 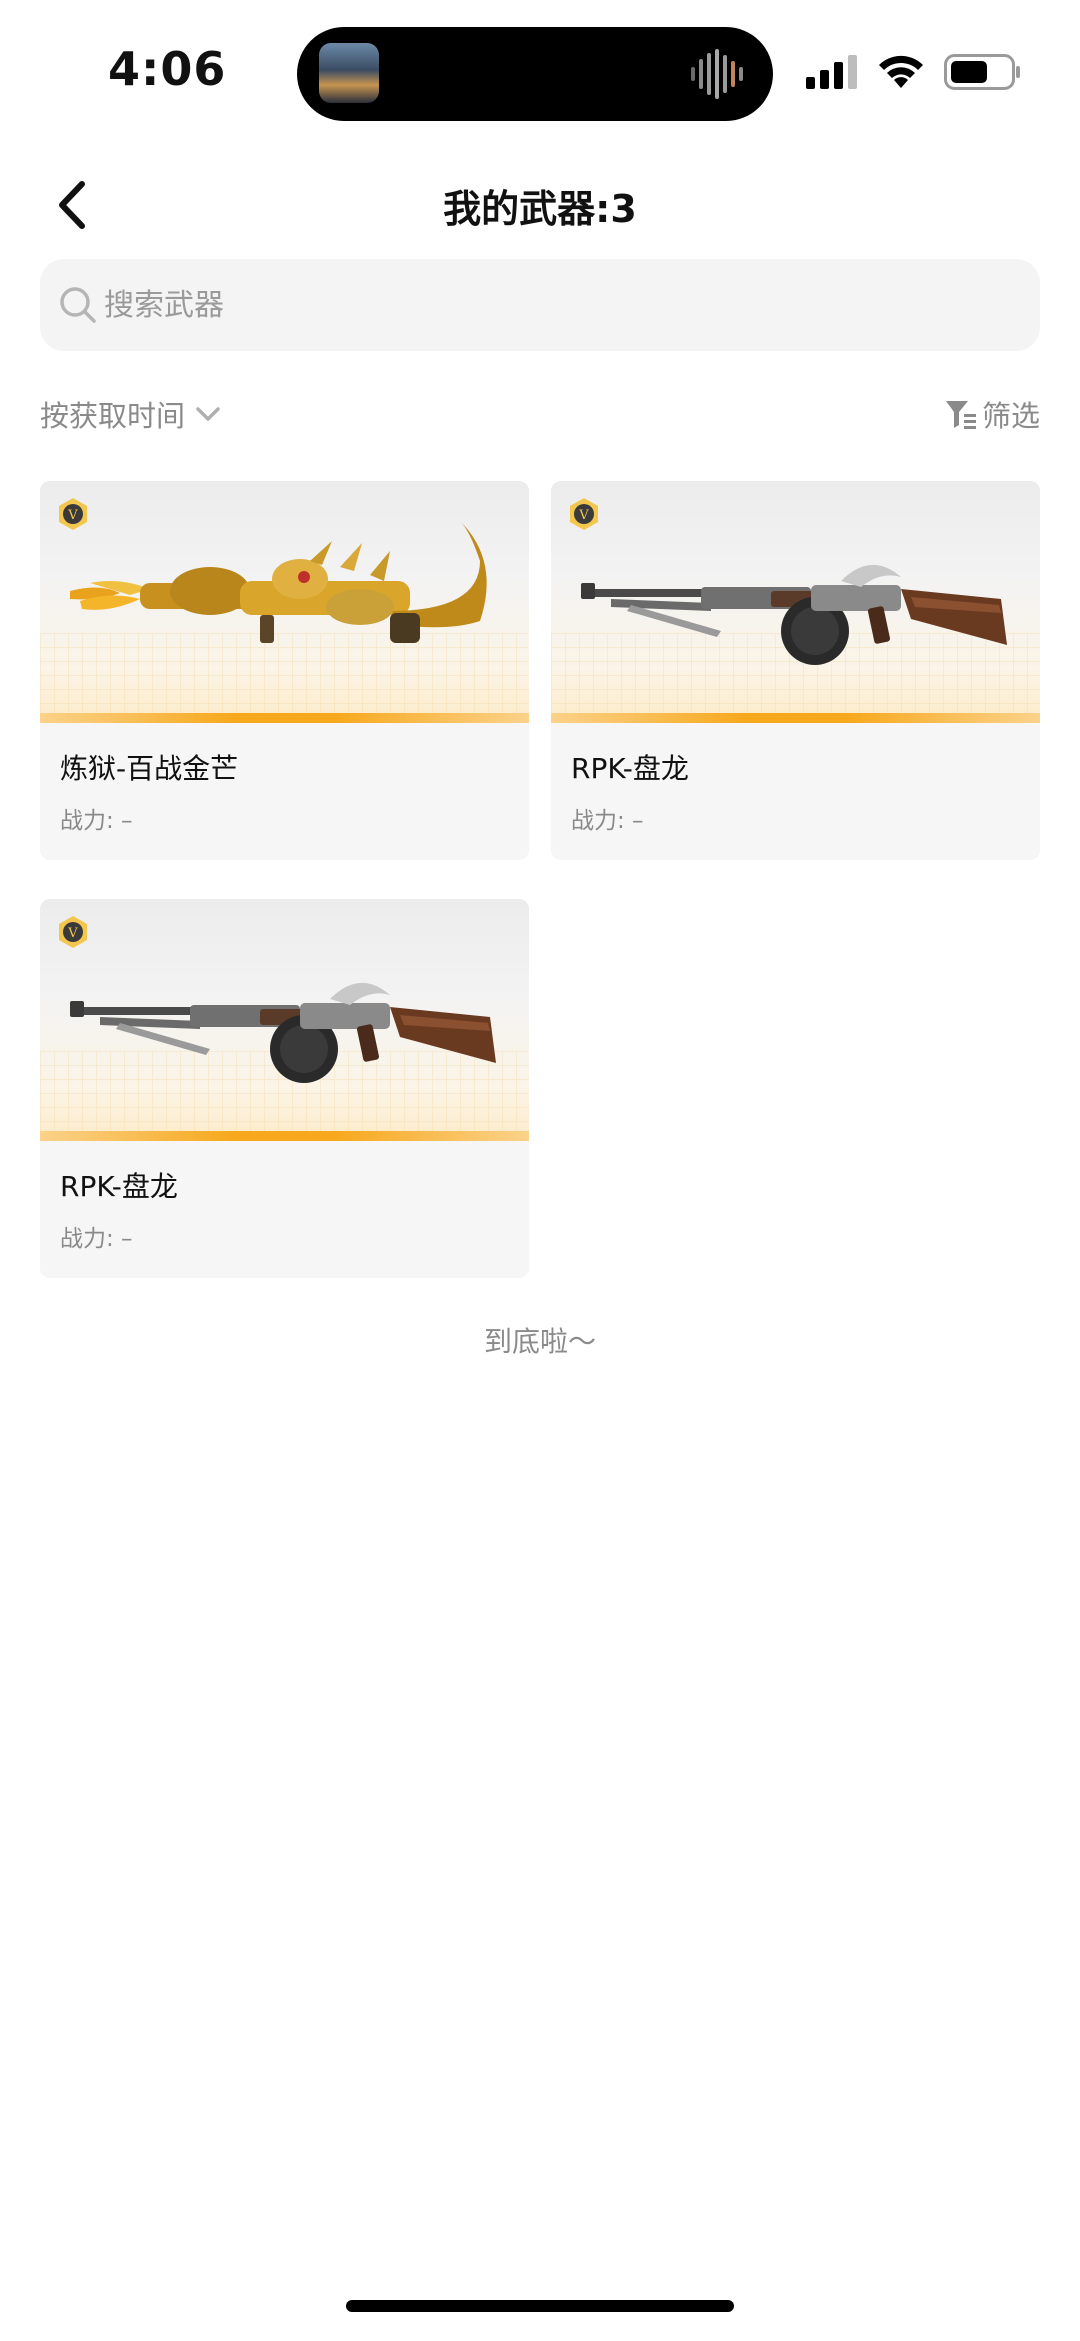 I want to click on filter-icon, so click(x=960, y=415).